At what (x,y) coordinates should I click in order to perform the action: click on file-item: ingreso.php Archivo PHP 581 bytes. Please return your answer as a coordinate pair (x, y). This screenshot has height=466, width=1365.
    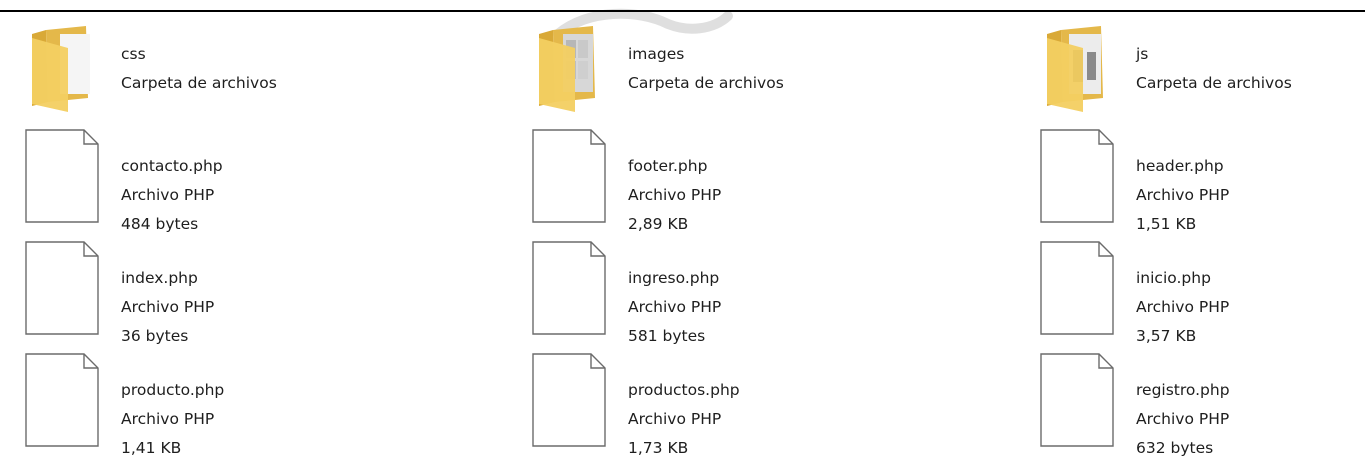
    Looking at the image, I should click on (696, 292).